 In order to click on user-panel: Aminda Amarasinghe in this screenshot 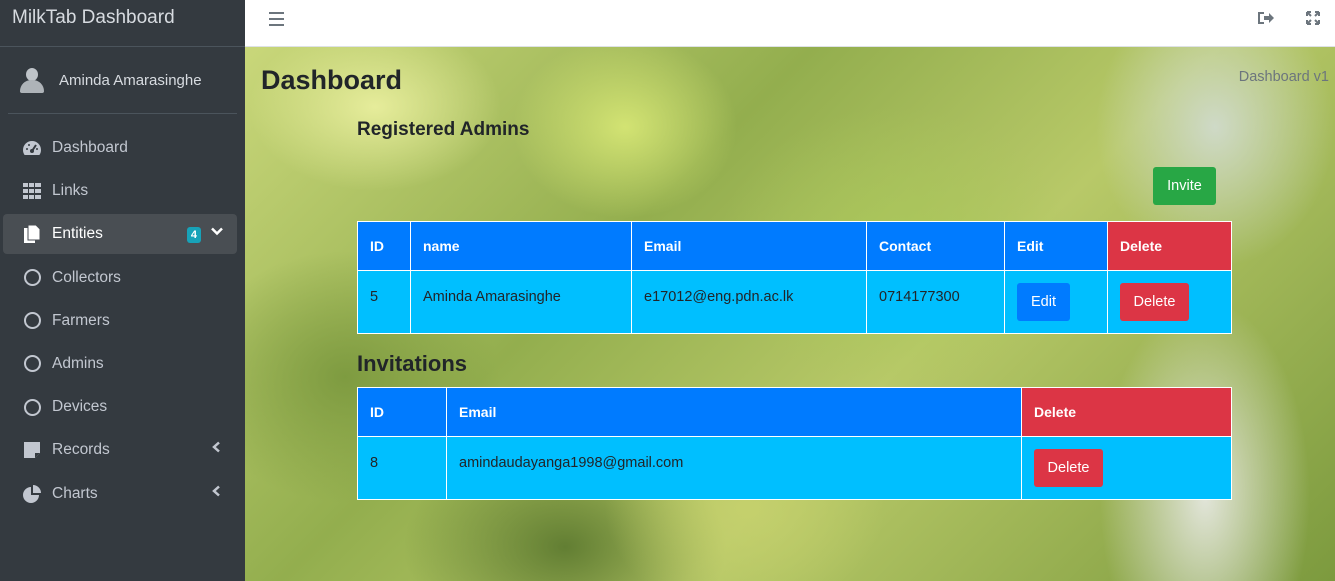, I will do `click(122, 80)`.